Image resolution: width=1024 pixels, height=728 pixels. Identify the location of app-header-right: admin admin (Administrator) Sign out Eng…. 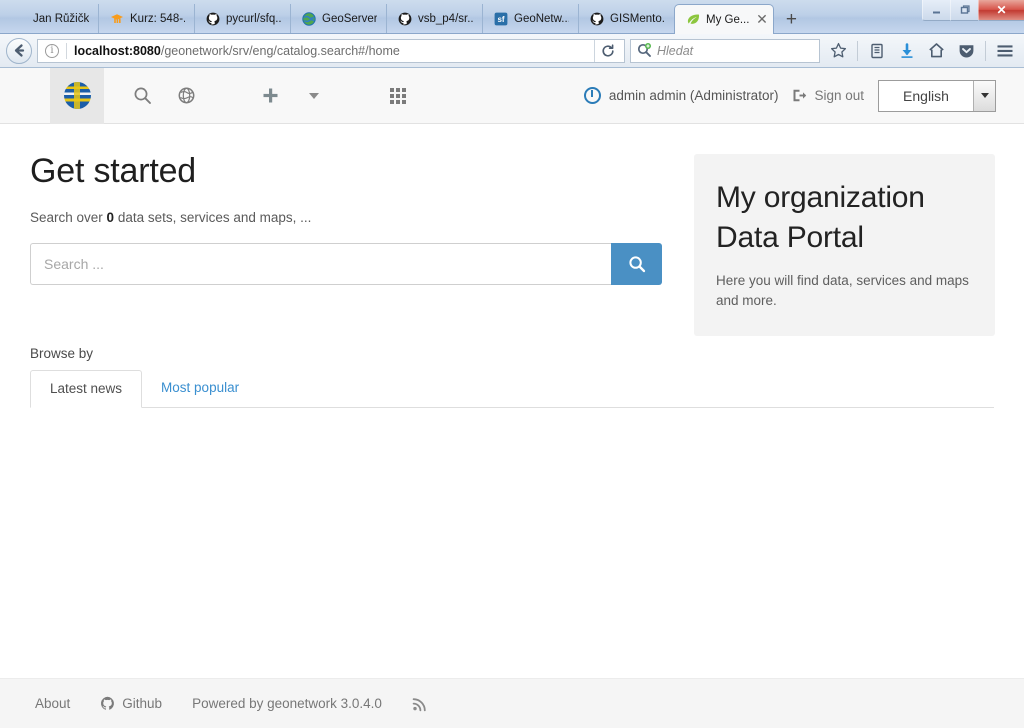
(803, 95).